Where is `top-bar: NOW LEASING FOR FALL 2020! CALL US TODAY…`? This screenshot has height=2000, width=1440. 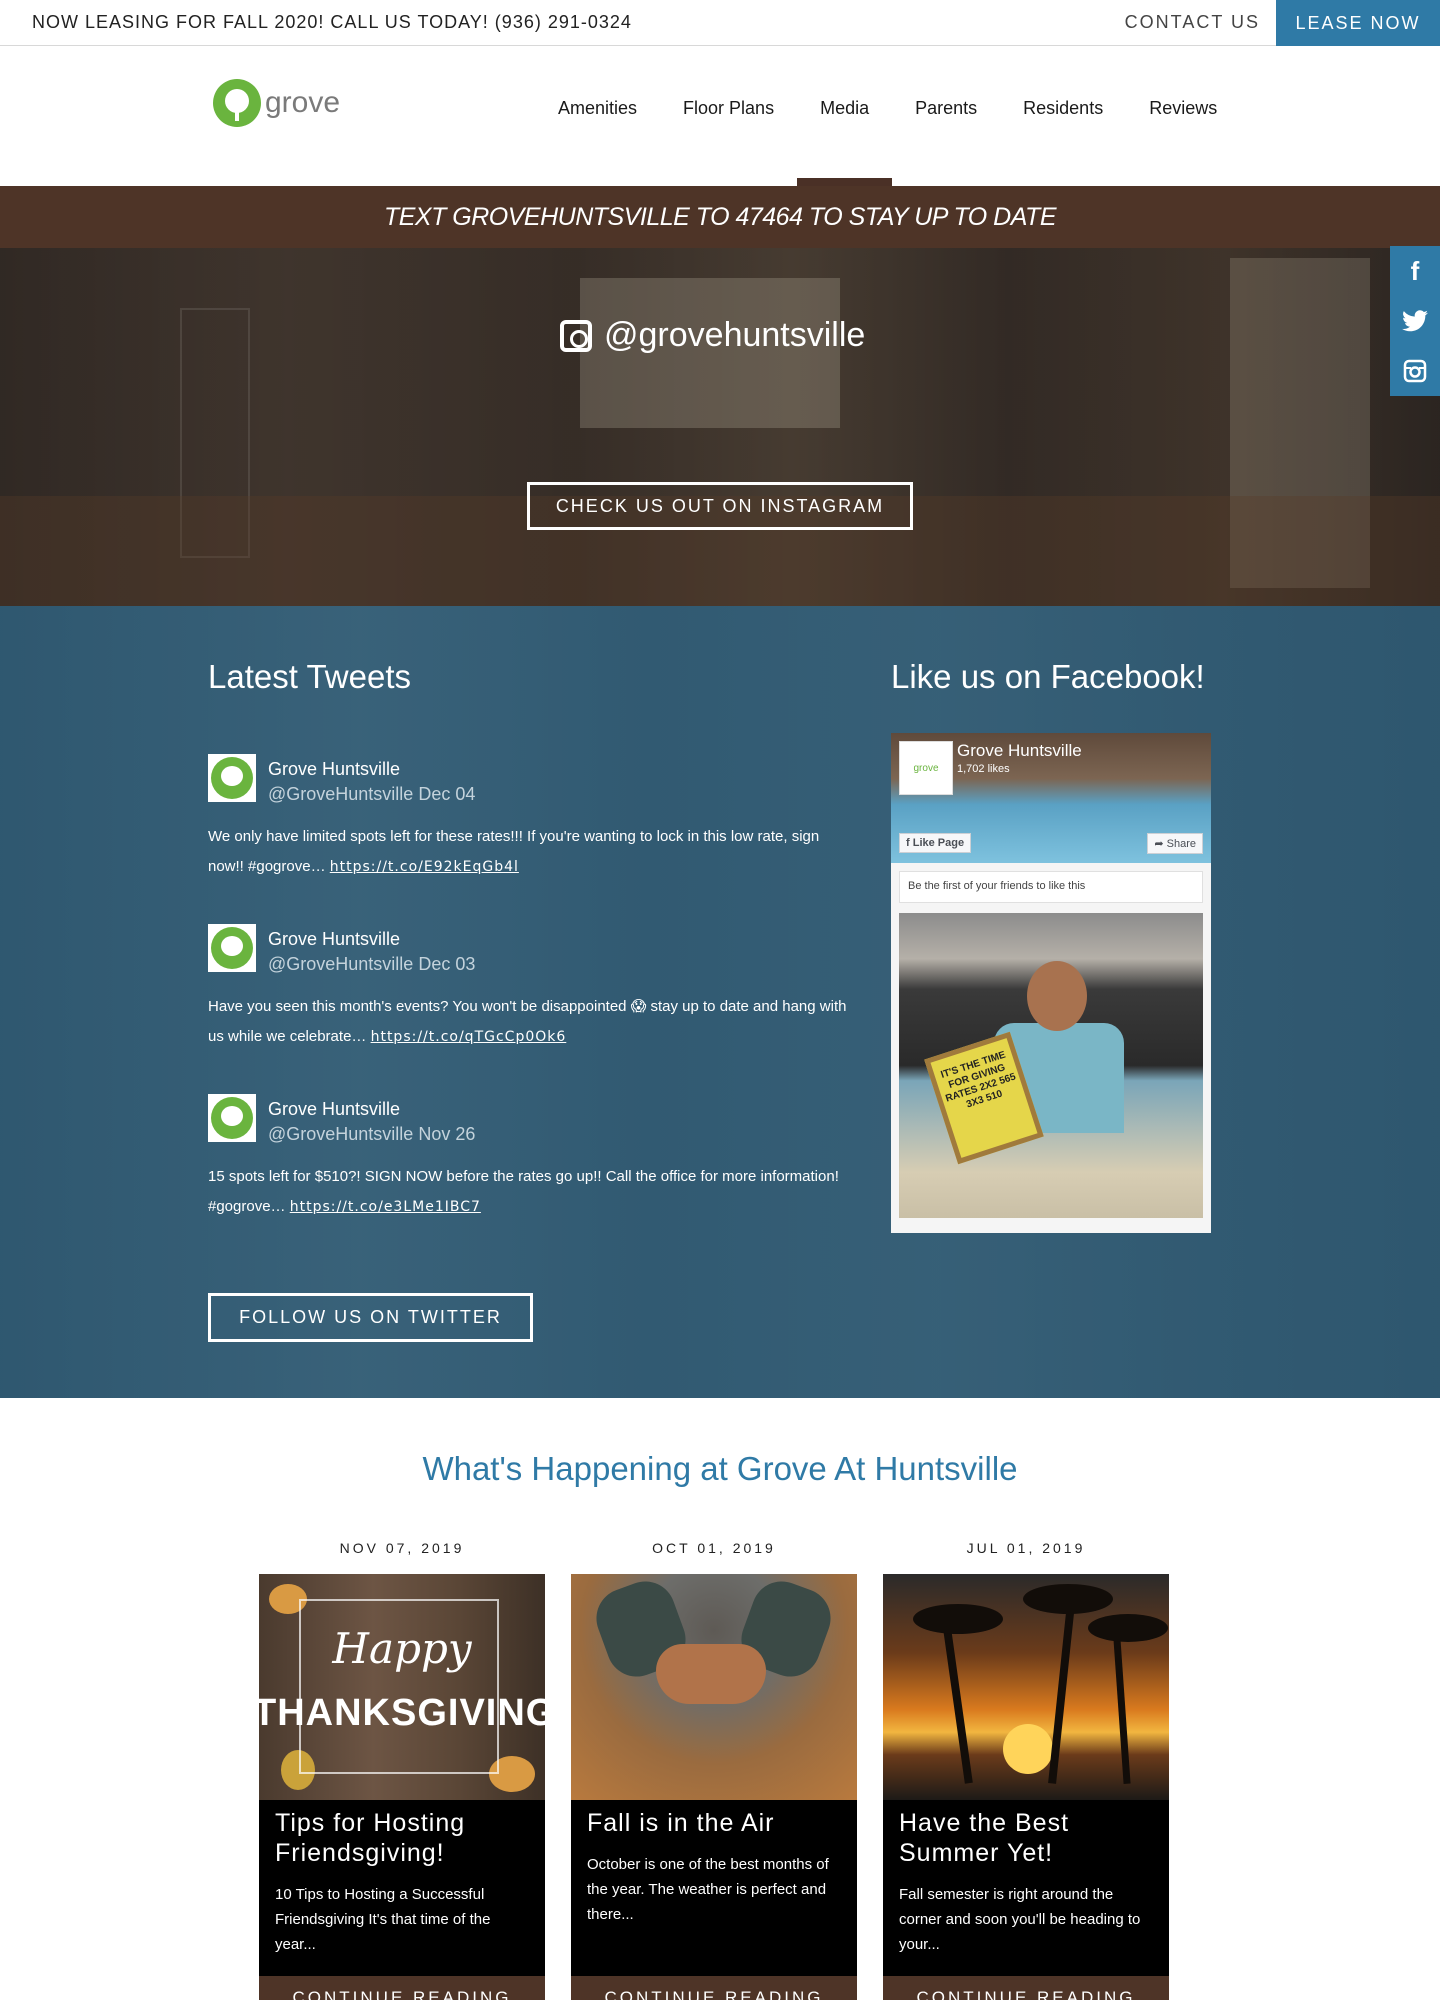
top-bar: NOW LEASING FOR FALL 2020! CALL US TODAY… is located at coordinates (720, 23).